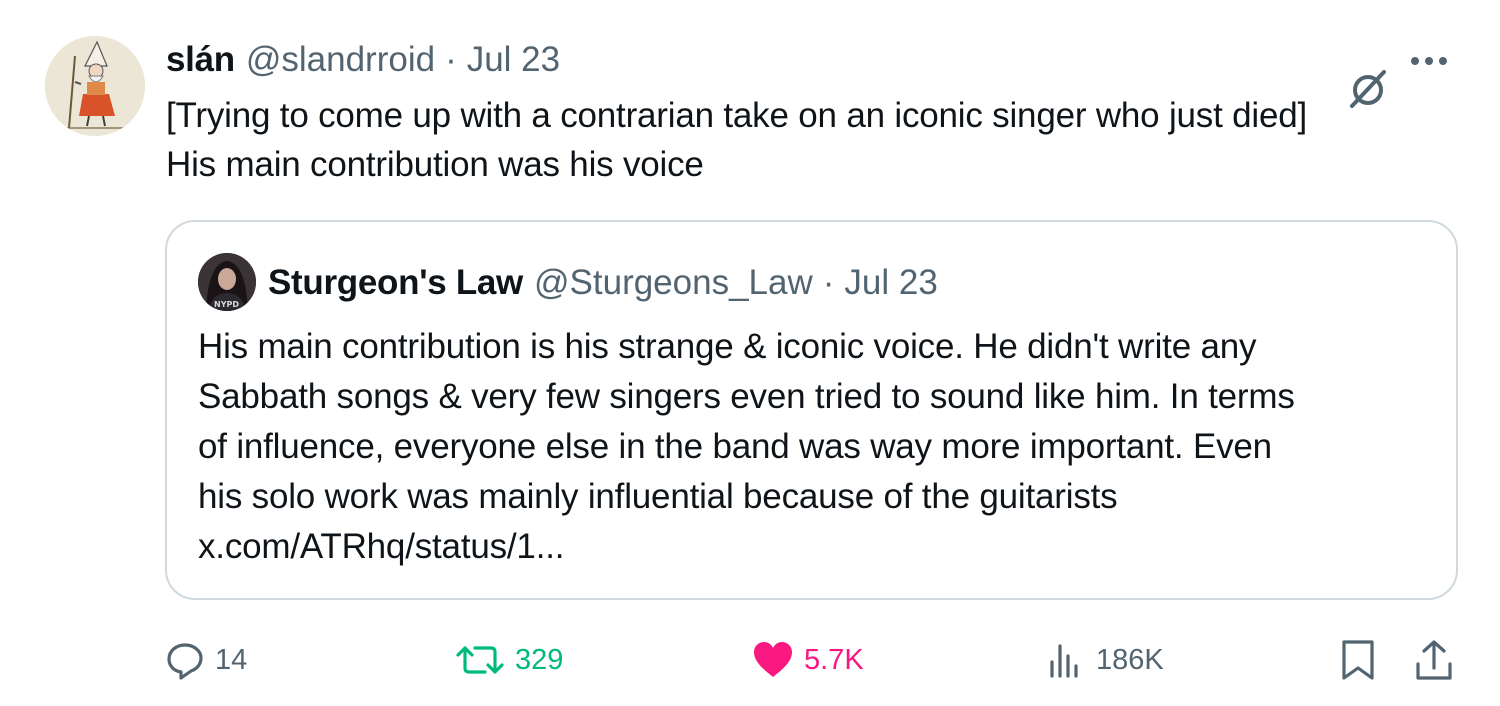 This screenshot has height=706, width=1500. I want to click on tweet-header: slán @slandrroid · Jul 23, so click(363, 60).